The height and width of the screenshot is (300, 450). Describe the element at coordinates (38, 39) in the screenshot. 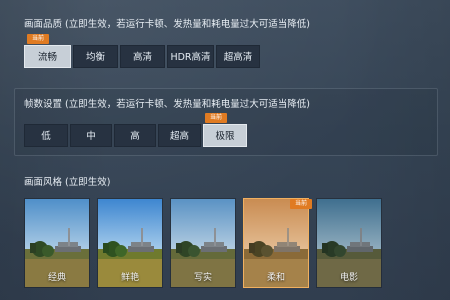

I see `quality-current-tag: 当前` at that location.